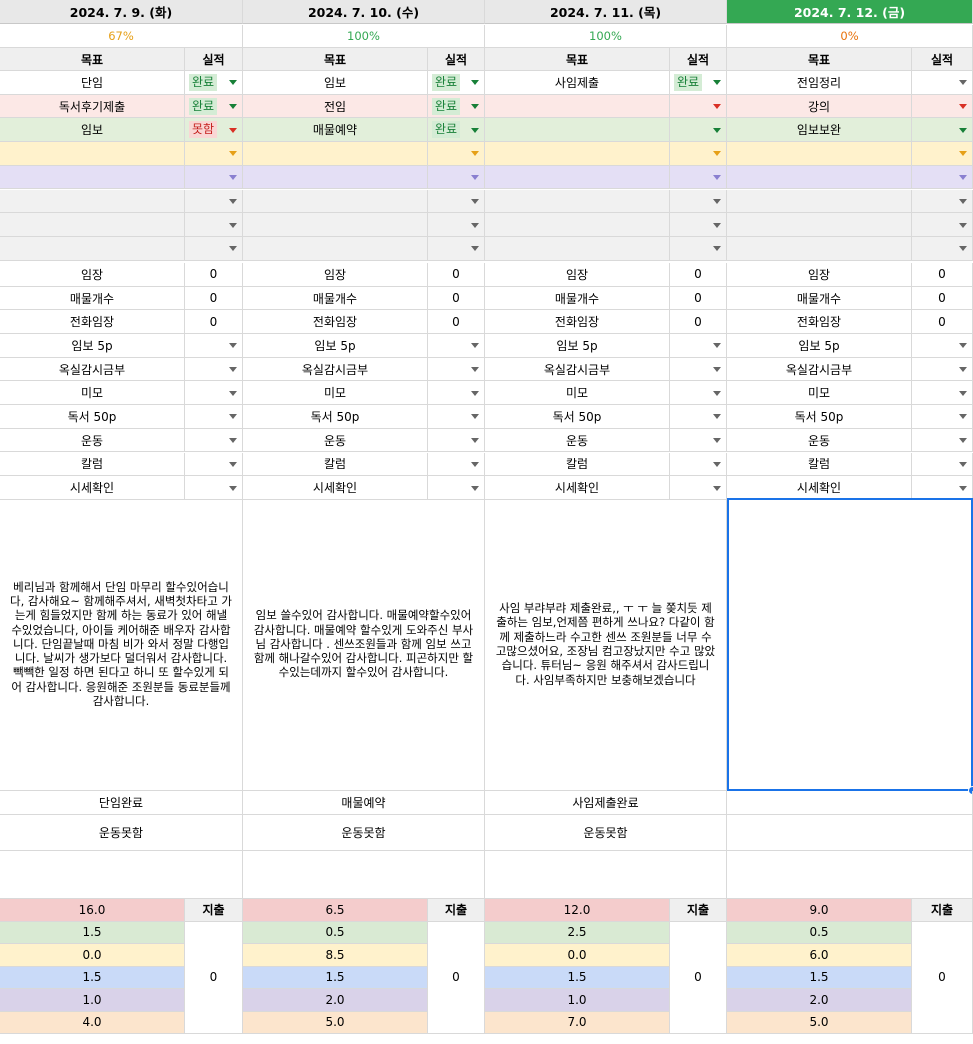  I want to click on budget-value: 8.5, so click(335, 955).